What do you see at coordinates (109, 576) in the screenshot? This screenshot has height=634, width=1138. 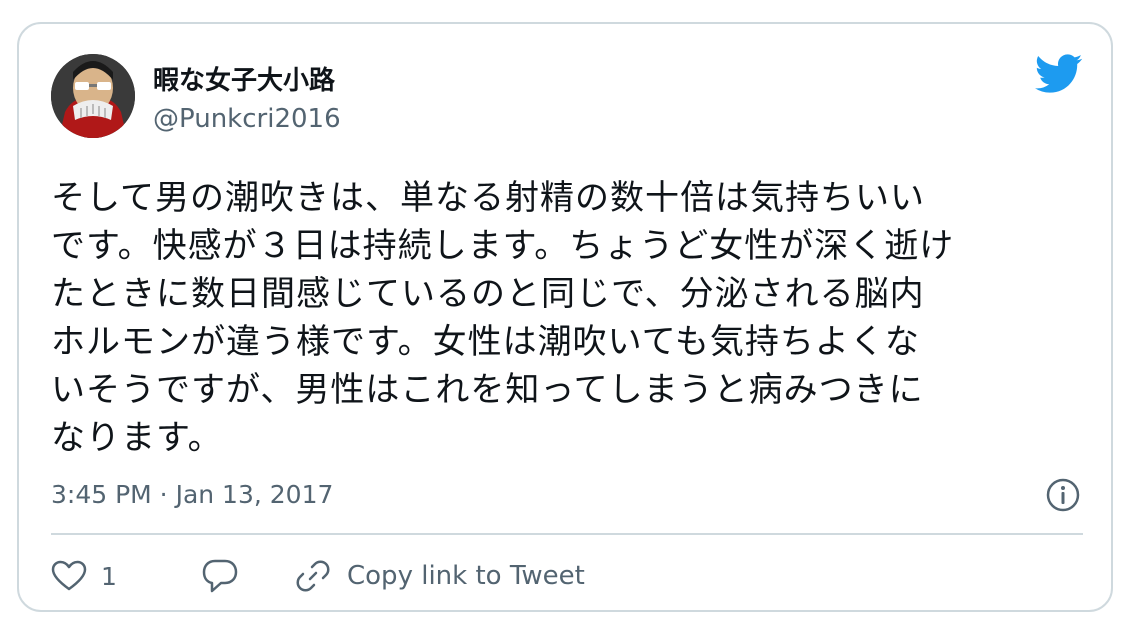 I see `like-count: 1` at bounding box center [109, 576].